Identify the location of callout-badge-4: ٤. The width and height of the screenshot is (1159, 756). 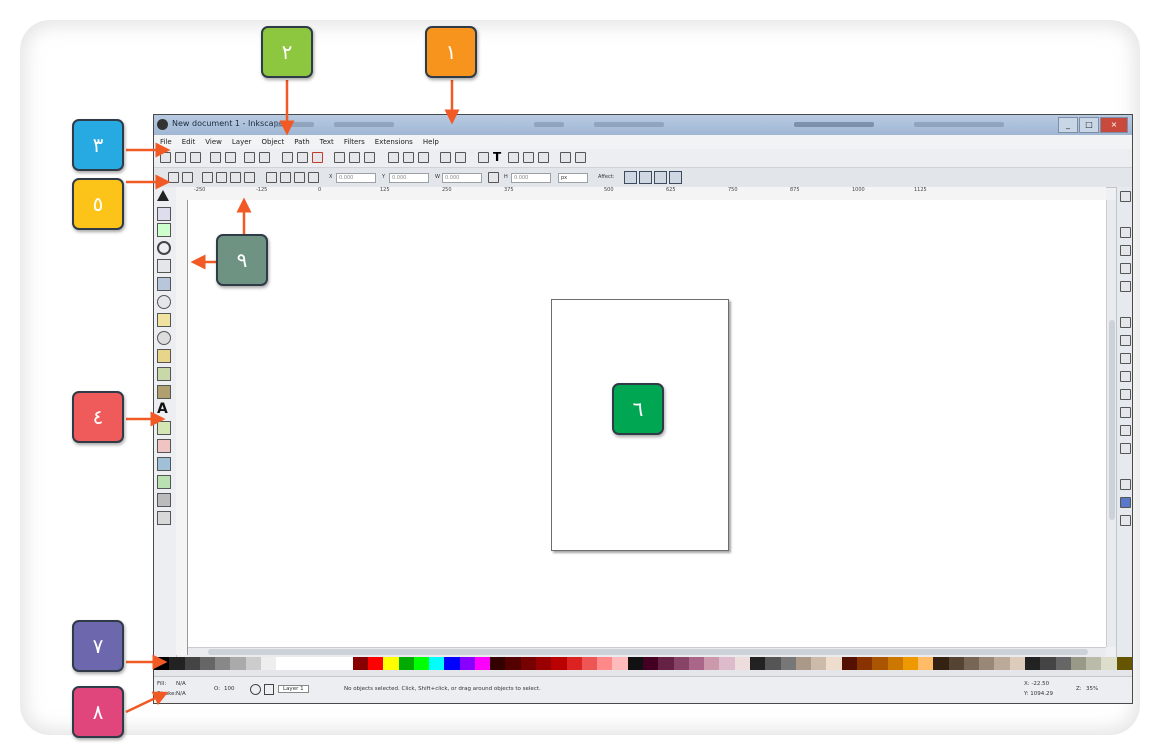
(98, 417).